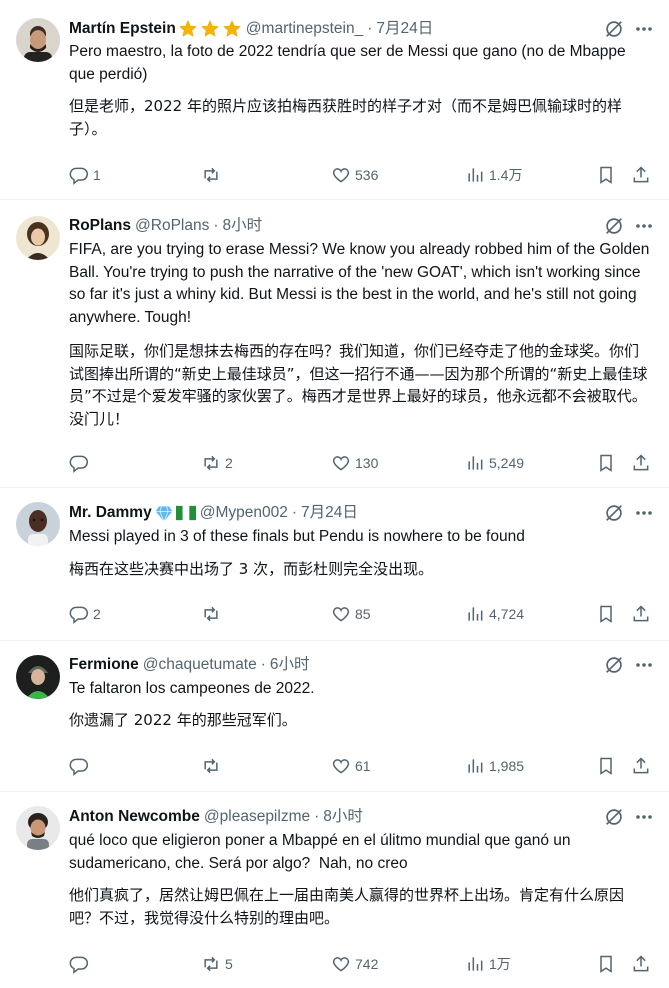 The height and width of the screenshot is (988, 669). Describe the element at coordinates (493, 175) in the screenshot. I see `views-button: 1.4万` at that location.